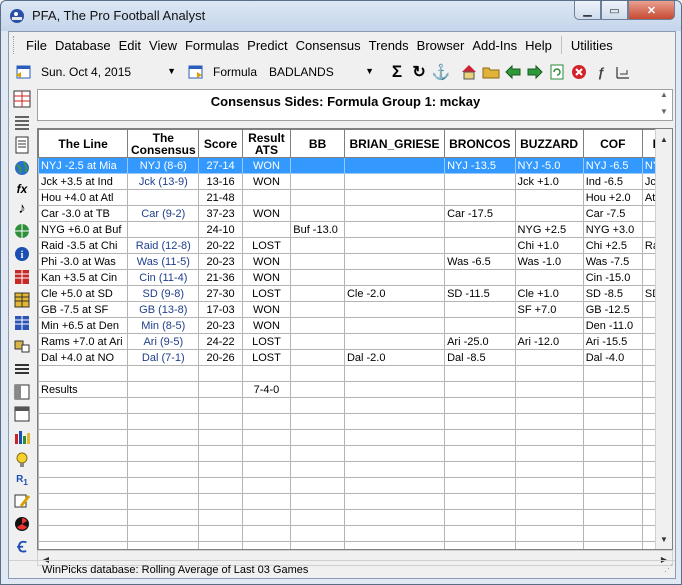 This screenshot has width=682, height=585. Describe the element at coordinates (587, 10) in the screenshot. I see `minimize-button: ▁` at that location.